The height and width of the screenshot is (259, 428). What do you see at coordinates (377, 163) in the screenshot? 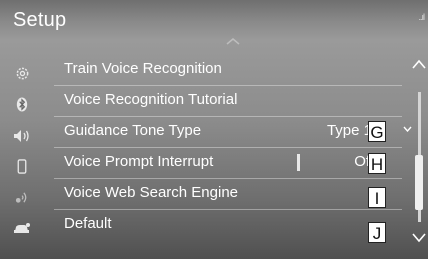
I see `callout-h: H` at bounding box center [377, 163].